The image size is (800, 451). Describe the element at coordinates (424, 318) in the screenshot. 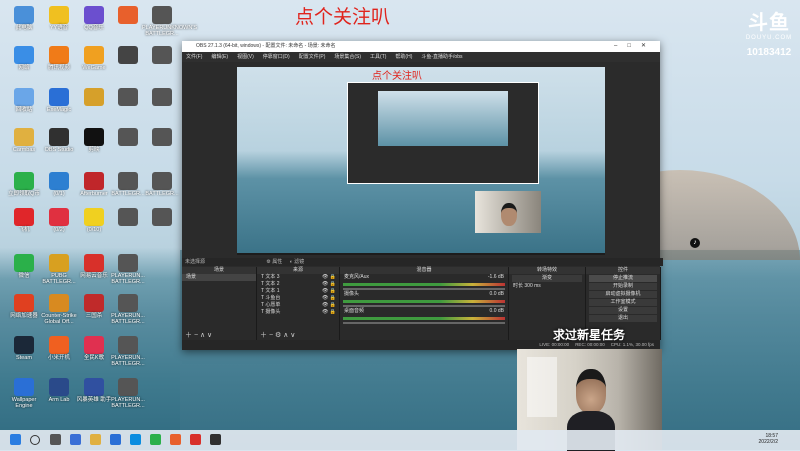

I see `audio-meter` at that location.